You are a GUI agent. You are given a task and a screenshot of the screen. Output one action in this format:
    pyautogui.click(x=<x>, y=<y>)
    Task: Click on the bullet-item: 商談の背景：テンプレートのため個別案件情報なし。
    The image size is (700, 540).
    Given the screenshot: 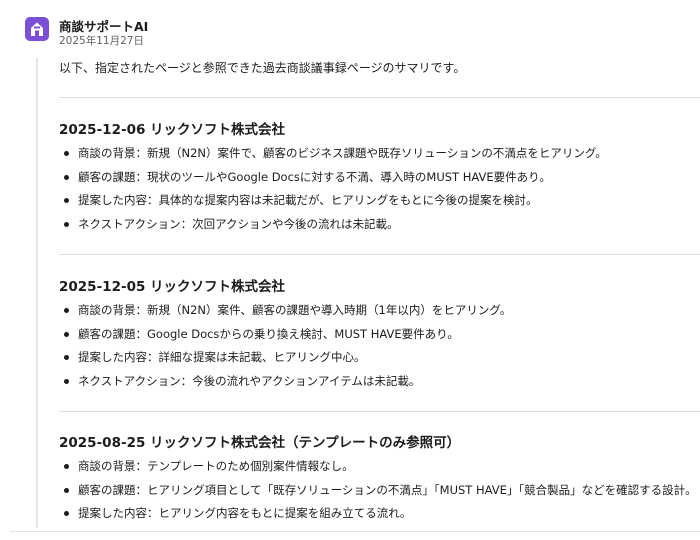 What is the action you would take?
    pyautogui.click(x=378, y=470)
    